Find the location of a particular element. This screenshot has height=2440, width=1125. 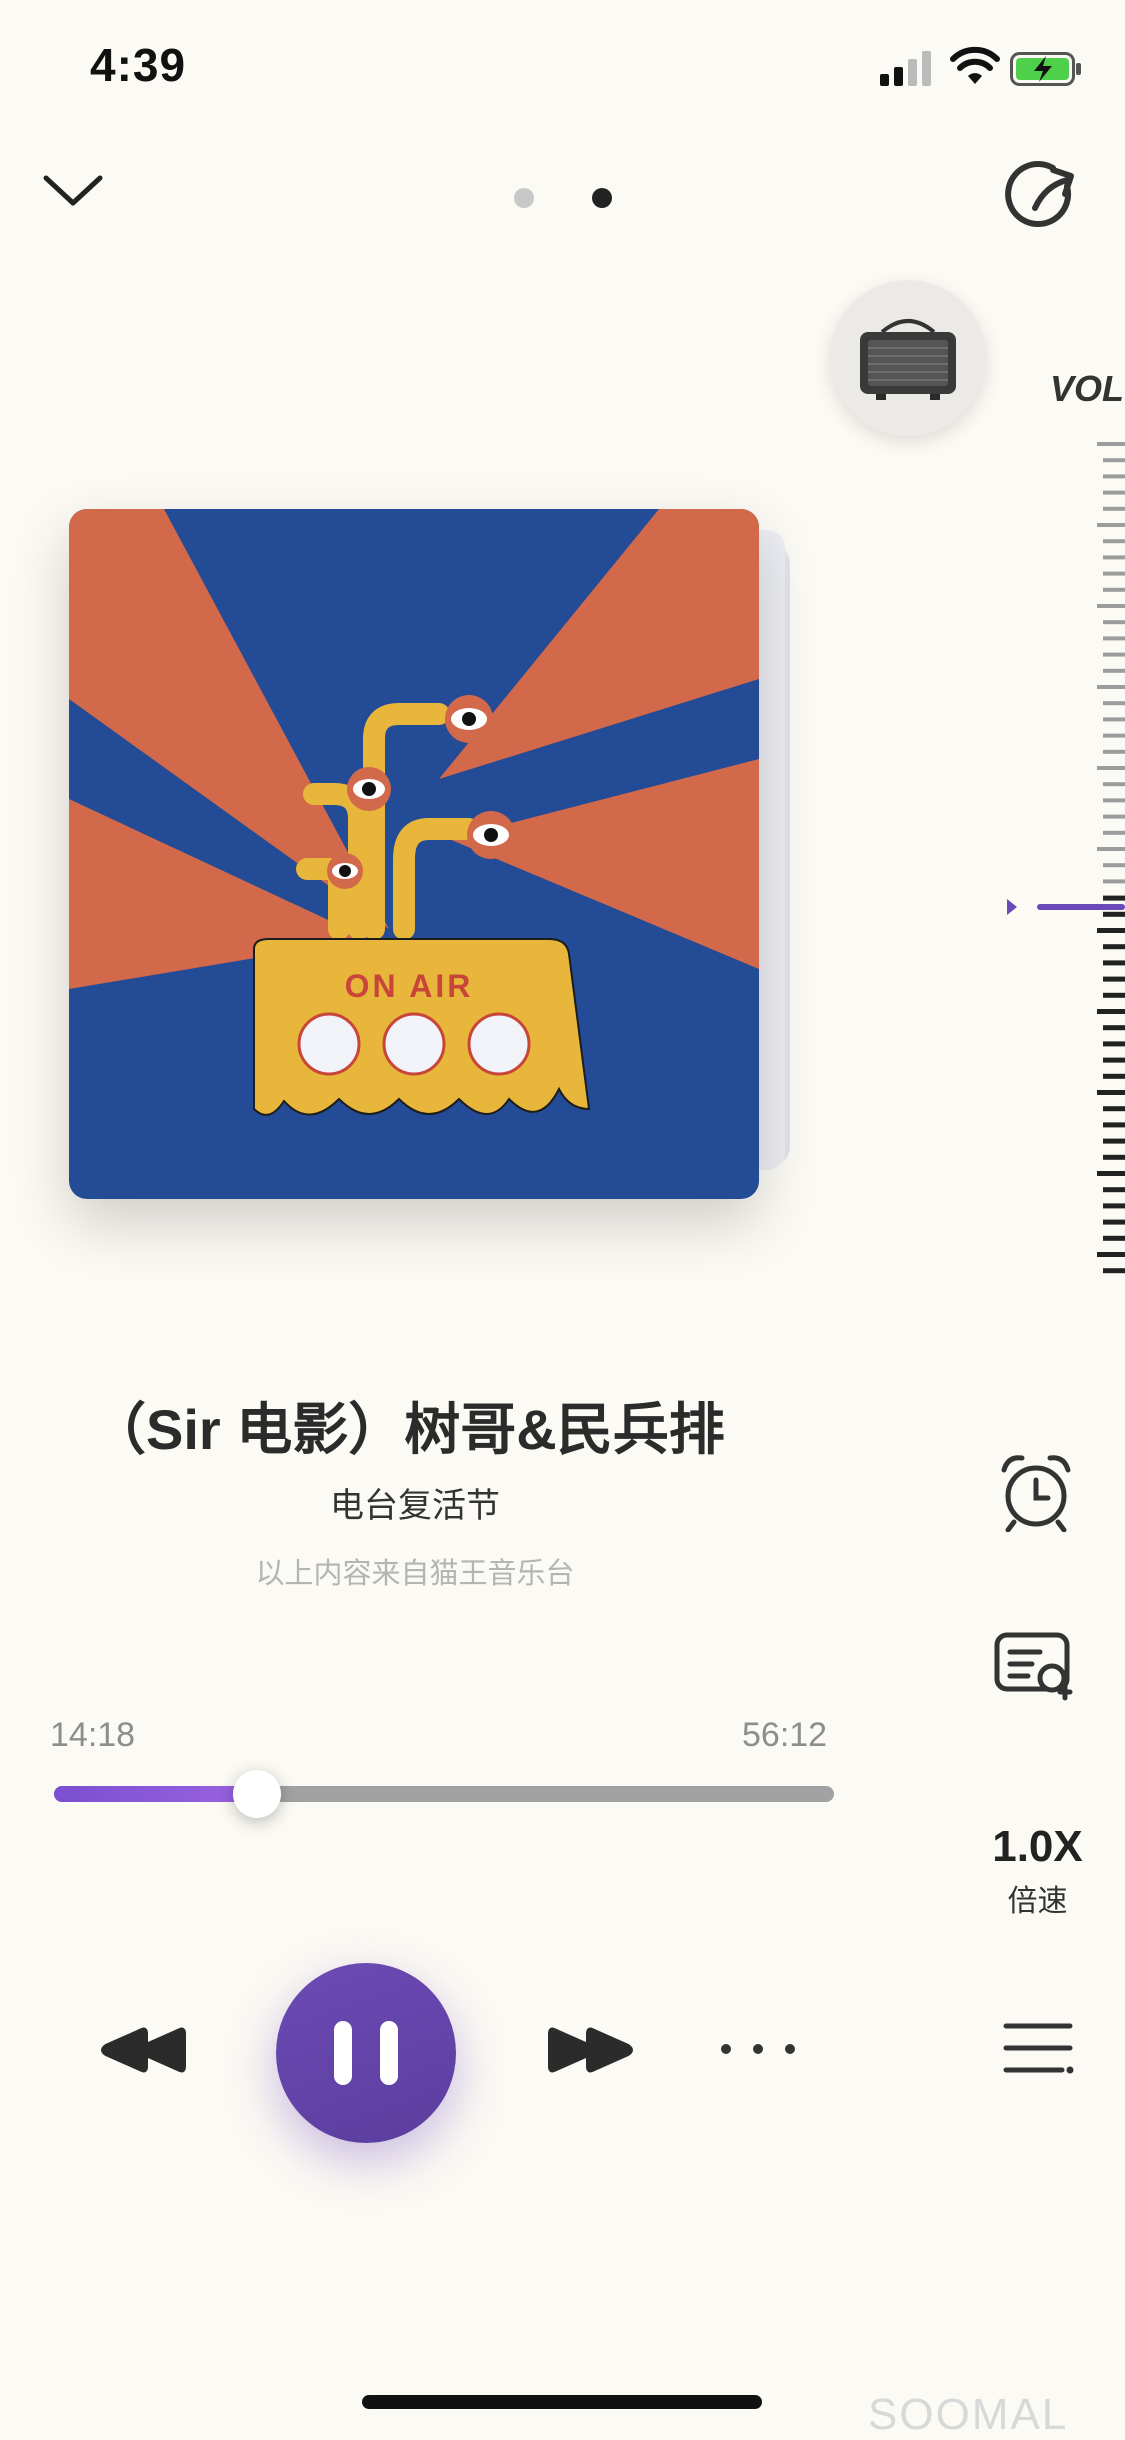

queue-list-icon is located at coordinates (1038, 2049).